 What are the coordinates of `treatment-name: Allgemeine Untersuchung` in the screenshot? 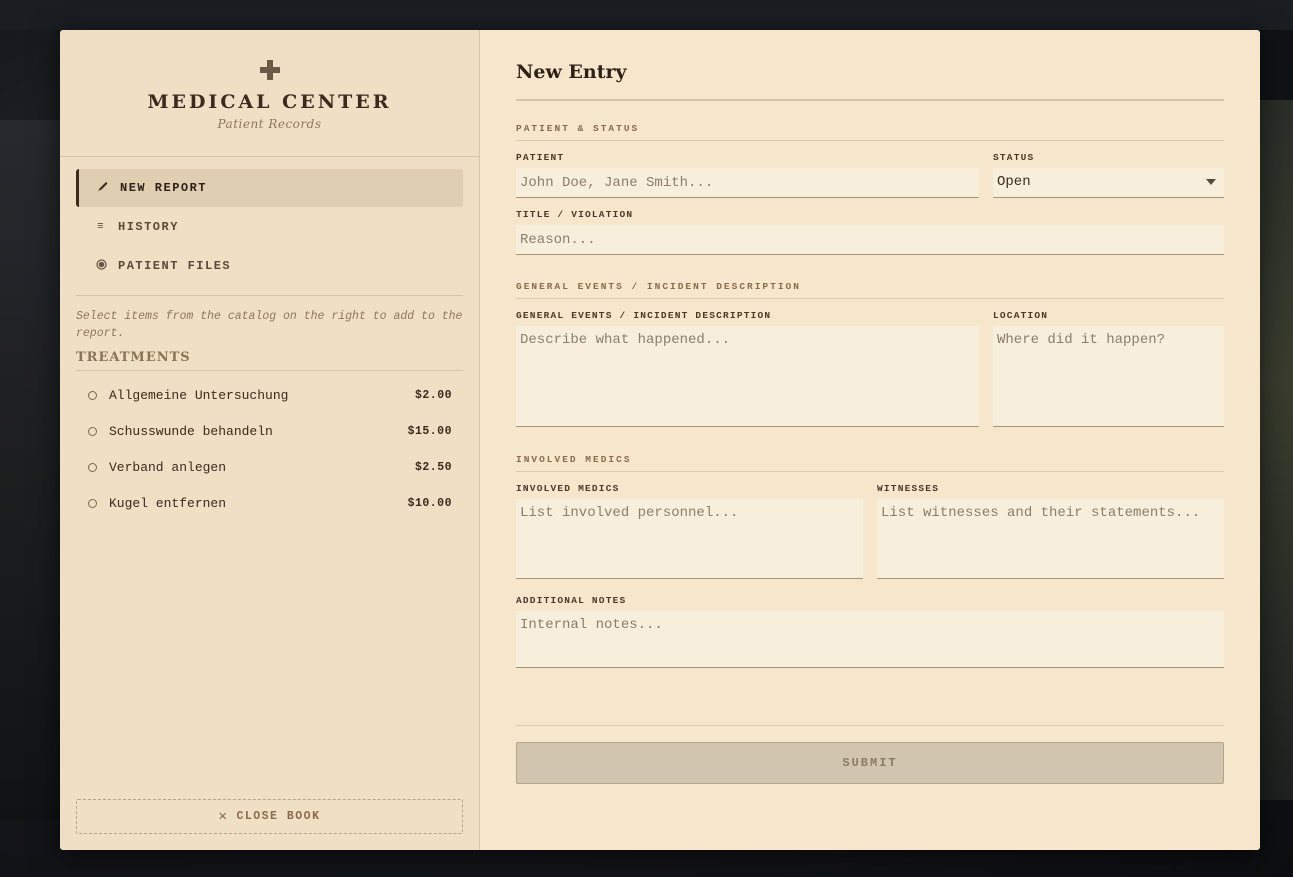 It's located at (199, 395).